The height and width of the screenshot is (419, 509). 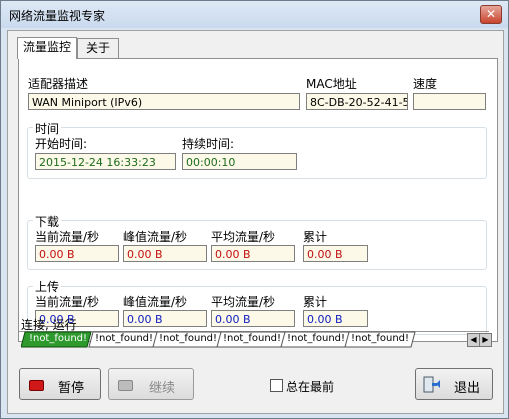 I want to click on exit-button: 退出, so click(x=454, y=384).